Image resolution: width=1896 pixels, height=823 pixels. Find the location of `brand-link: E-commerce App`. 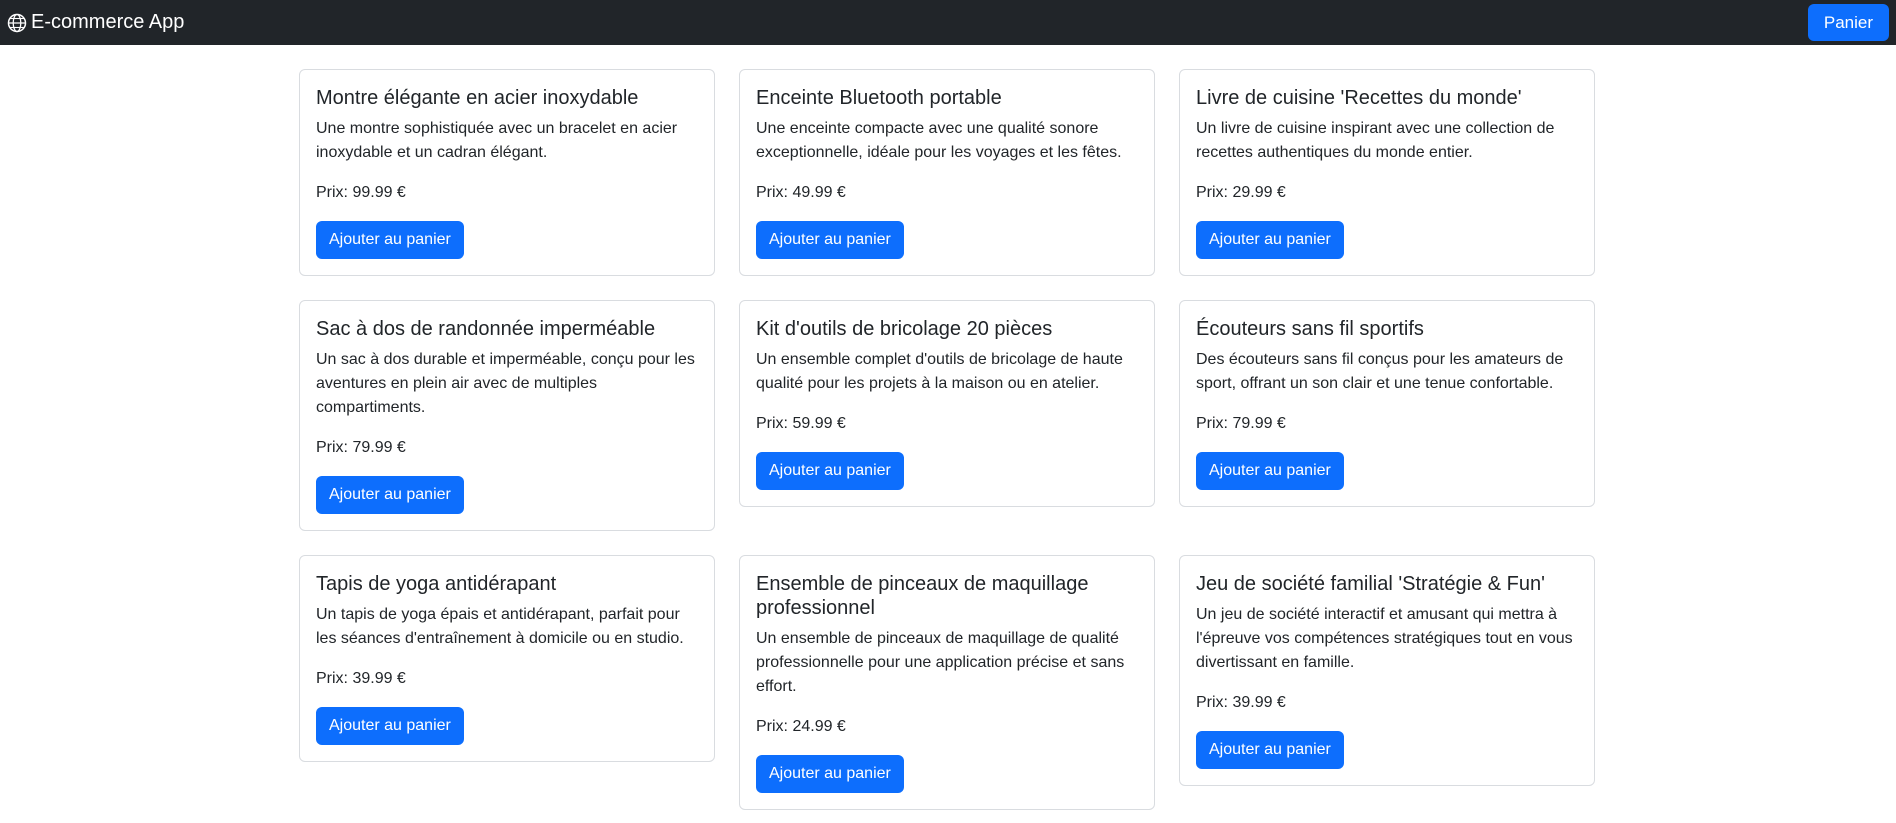

brand-link: E-commerce App is located at coordinates (95, 22).